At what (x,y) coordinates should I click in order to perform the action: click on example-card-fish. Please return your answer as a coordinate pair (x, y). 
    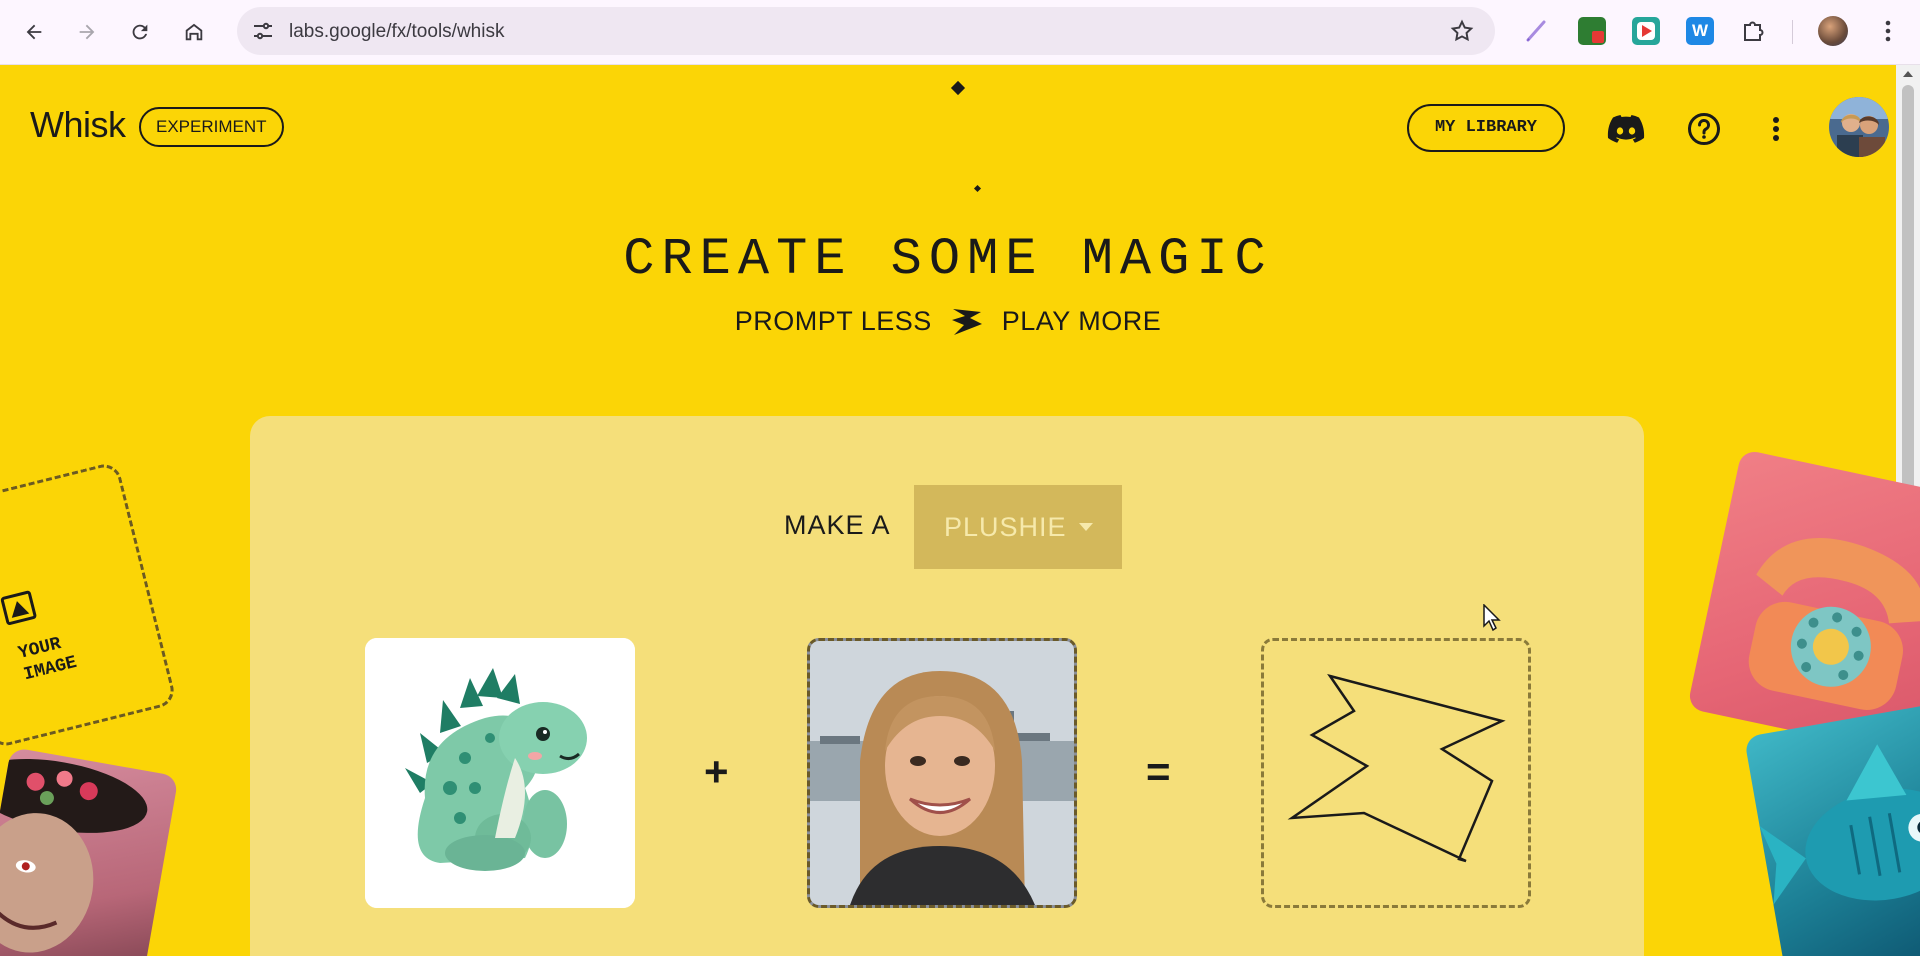
    Looking at the image, I should click on (1831, 829).